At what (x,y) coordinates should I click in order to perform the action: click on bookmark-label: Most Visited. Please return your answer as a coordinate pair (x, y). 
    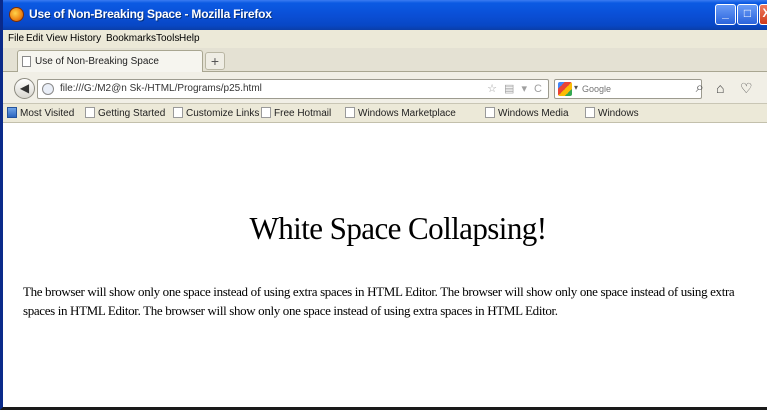
    Looking at the image, I should click on (47, 113).